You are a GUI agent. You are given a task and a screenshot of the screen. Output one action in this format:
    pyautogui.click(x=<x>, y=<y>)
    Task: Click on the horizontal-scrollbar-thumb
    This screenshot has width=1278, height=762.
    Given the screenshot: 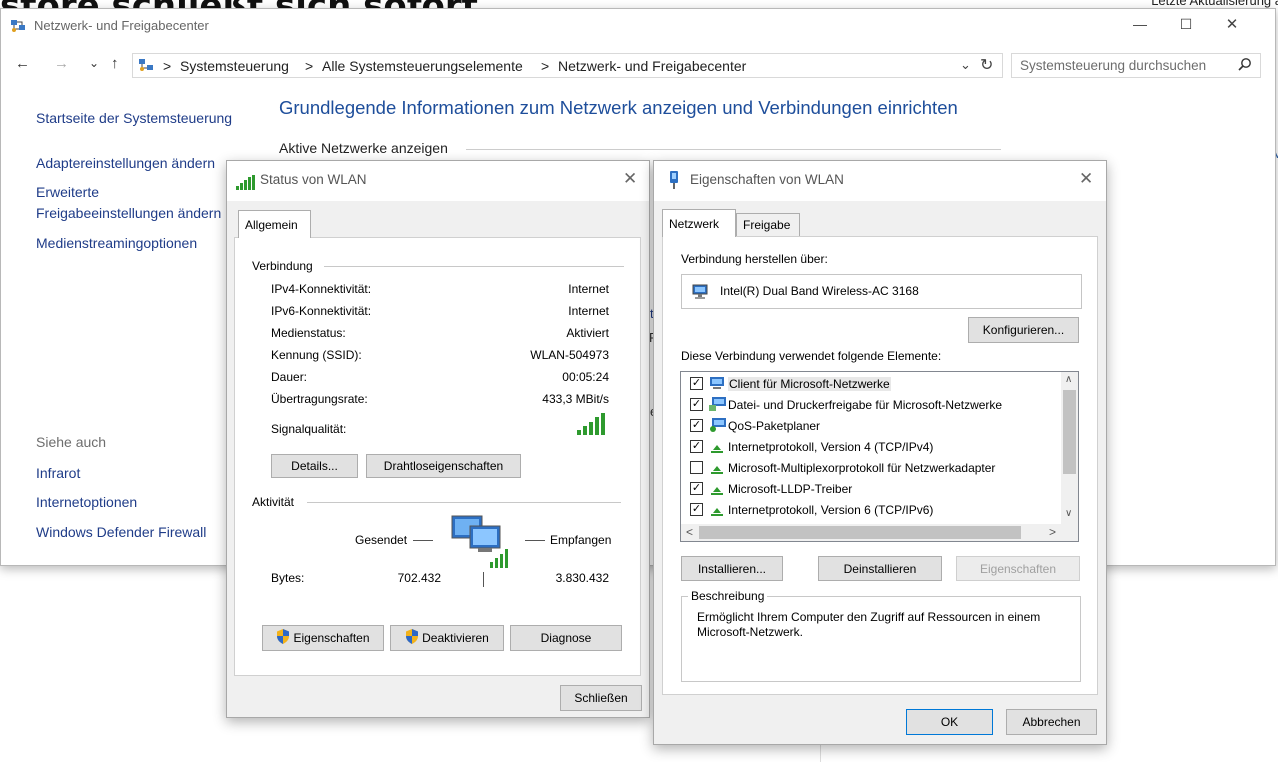 What is the action you would take?
    pyautogui.click(x=860, y=532)
    